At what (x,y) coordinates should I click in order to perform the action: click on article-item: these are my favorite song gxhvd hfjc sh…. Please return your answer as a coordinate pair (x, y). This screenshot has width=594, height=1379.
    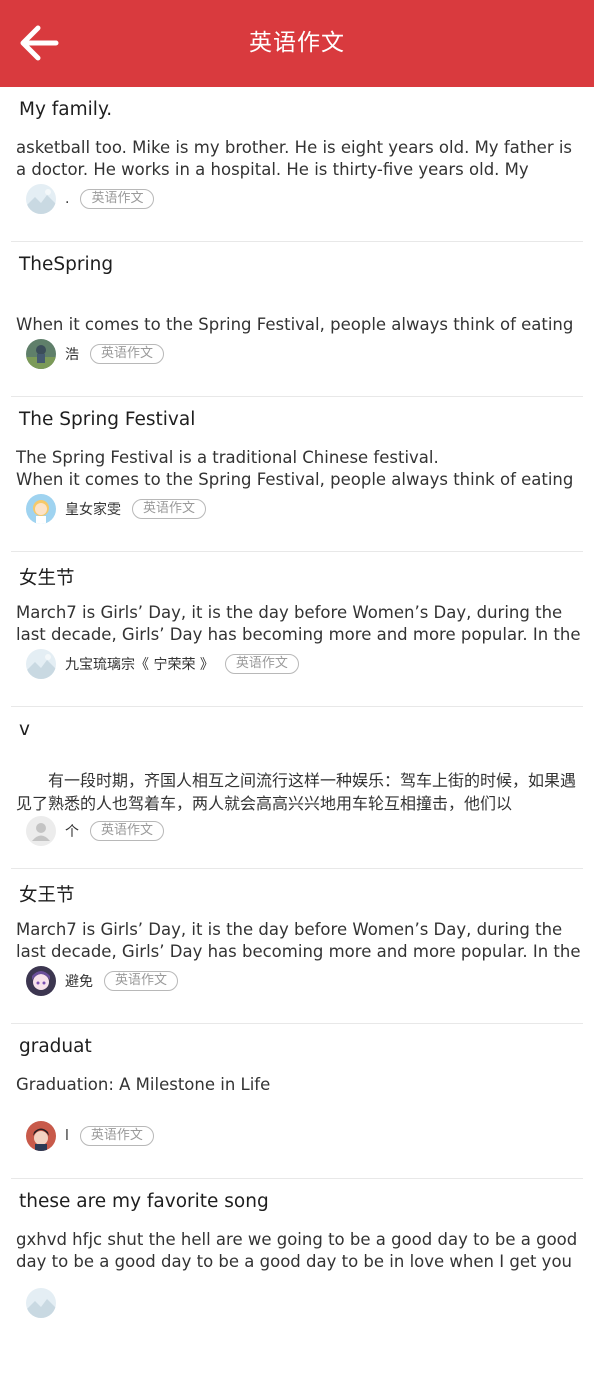
    Looking at the image, I should click on (297, 1279).